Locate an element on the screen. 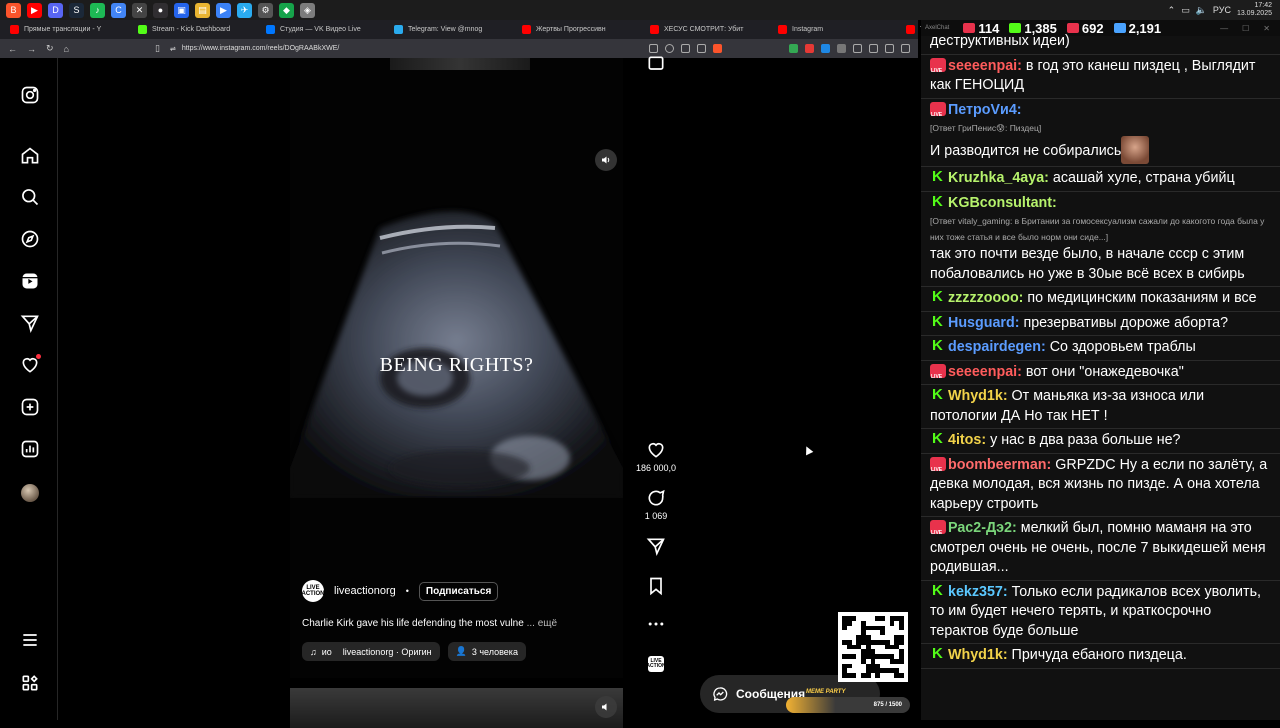 The image size is (1280, 728). zoom-icon is located at coordinates (669, 48).